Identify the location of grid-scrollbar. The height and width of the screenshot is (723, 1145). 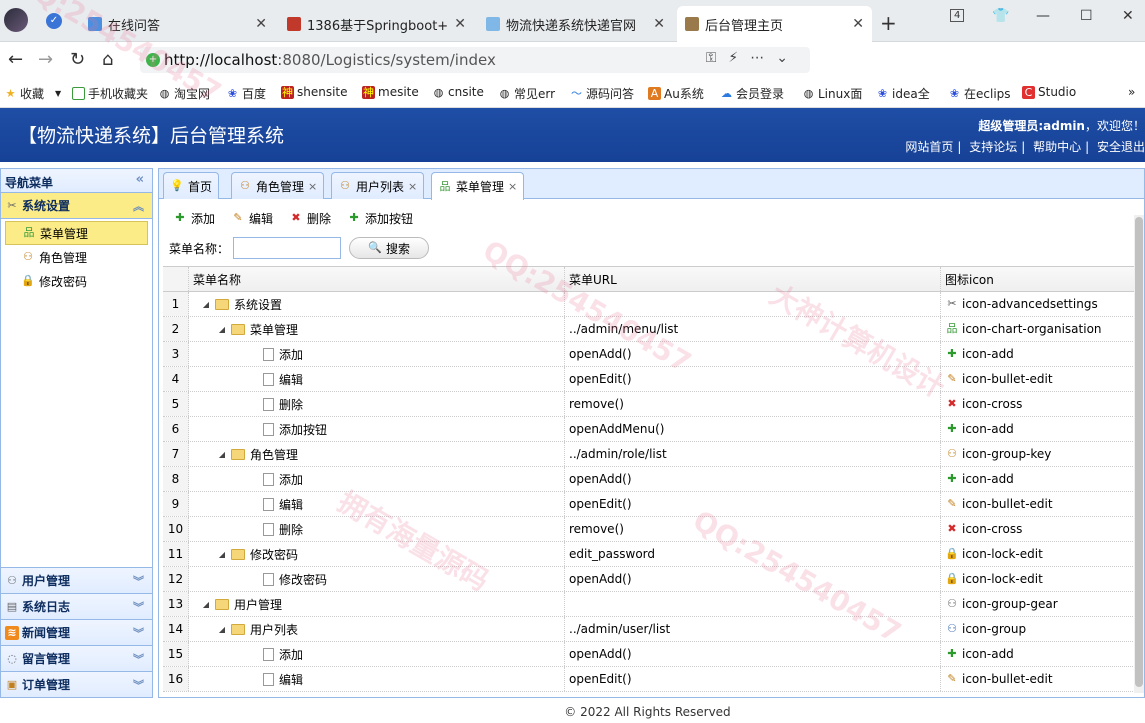
(1139, 454).